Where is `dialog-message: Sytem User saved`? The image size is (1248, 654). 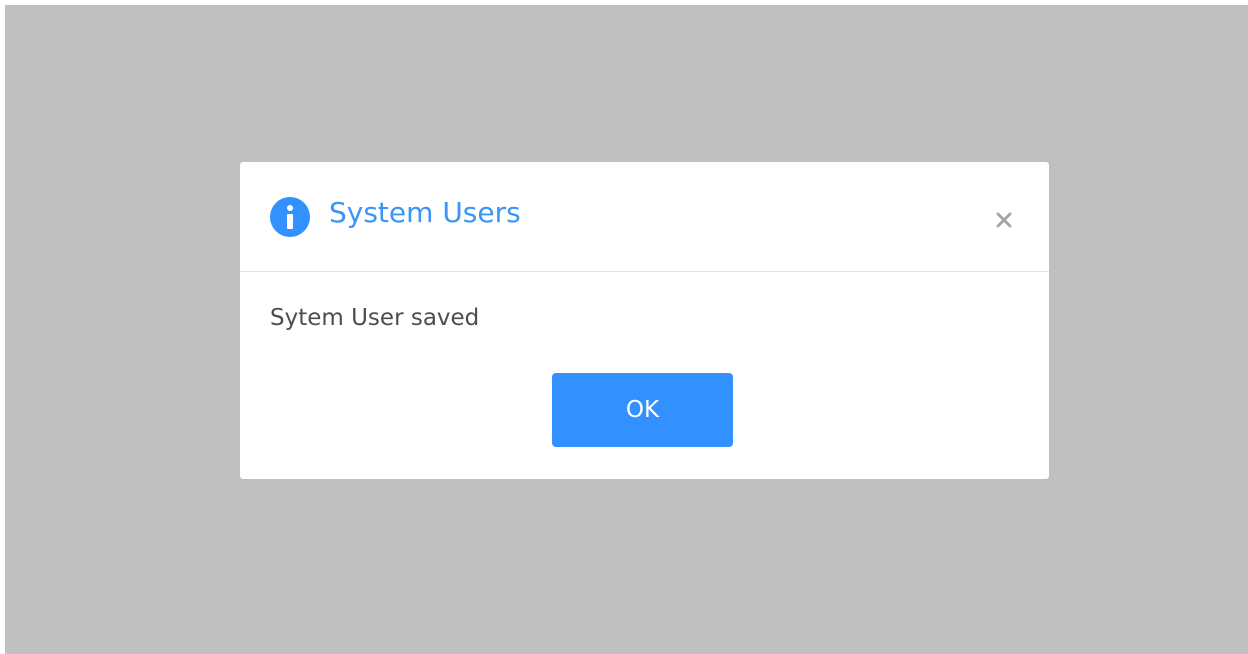
dialog-message: Sytem User saved is located at coordinates (375, 318).